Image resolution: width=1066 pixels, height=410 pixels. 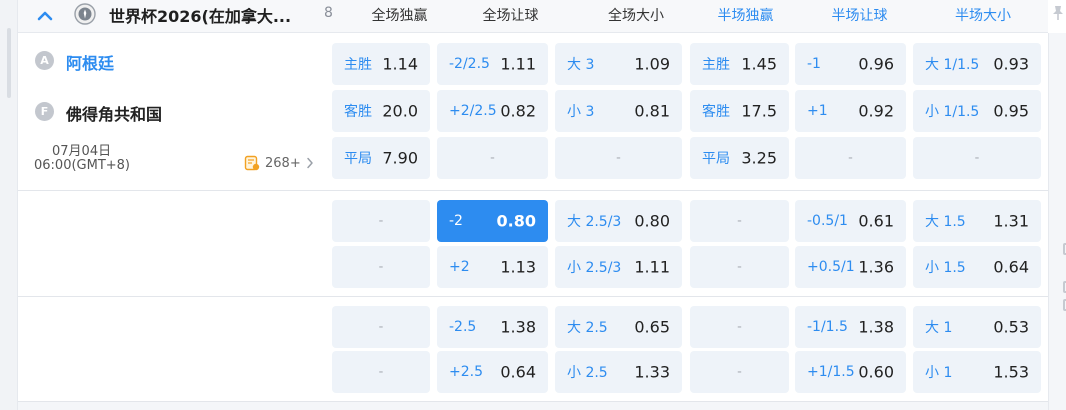 I want to click on col-head-half-win: 半场独赢, so click(x=745, y=16).